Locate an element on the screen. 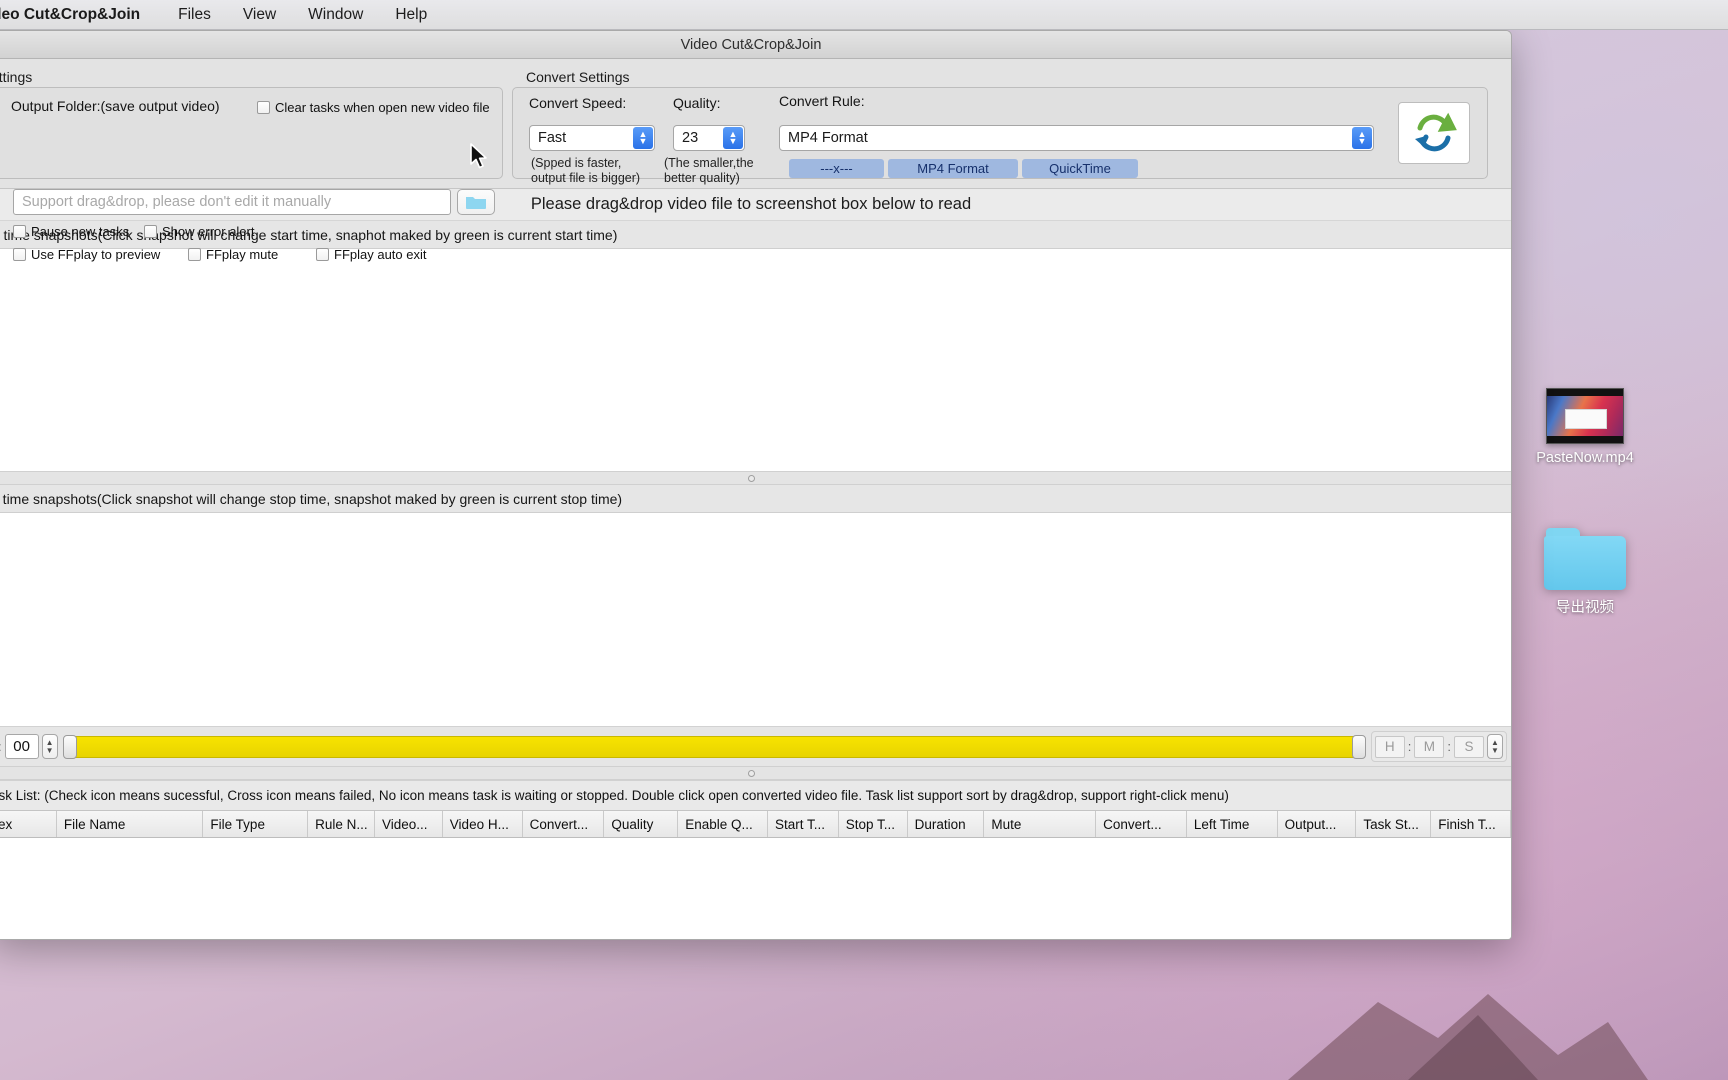 This screenshot has height=1080, width=1728. slider-knob-end is located at coordinates (1358, 746).